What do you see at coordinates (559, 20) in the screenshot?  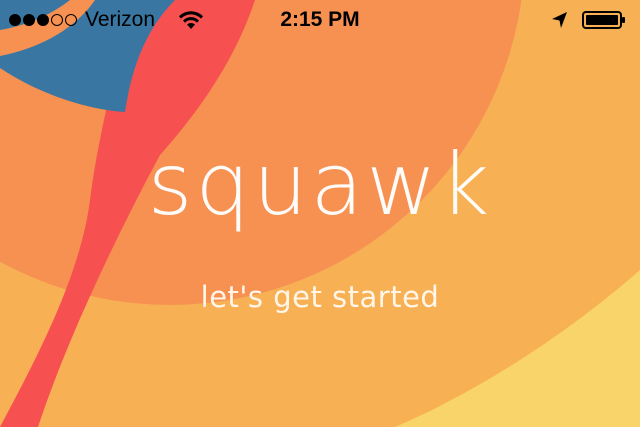 I see `location-arrow-icon` at bounding box center [559, 20].